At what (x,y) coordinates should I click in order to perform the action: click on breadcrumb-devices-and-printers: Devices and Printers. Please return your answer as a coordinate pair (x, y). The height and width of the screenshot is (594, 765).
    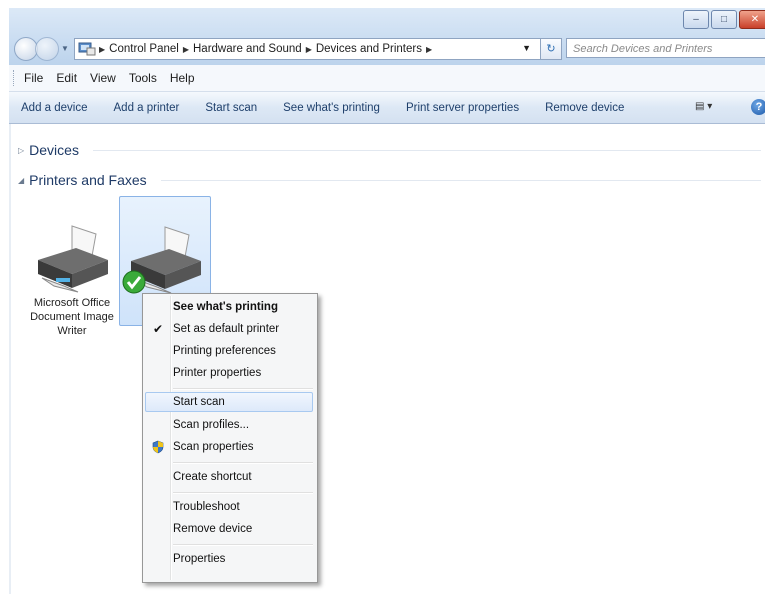
    Looking at the image, I should click on (369, 49).